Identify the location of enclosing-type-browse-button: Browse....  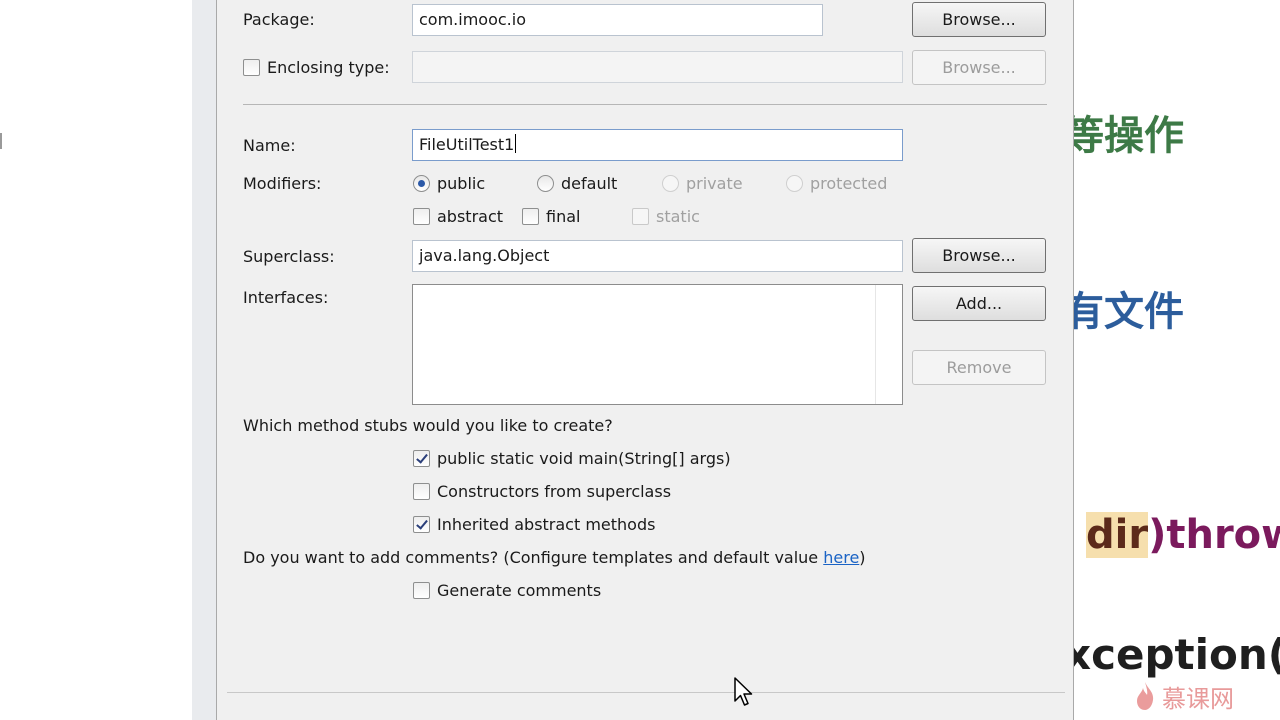
(979, 67).